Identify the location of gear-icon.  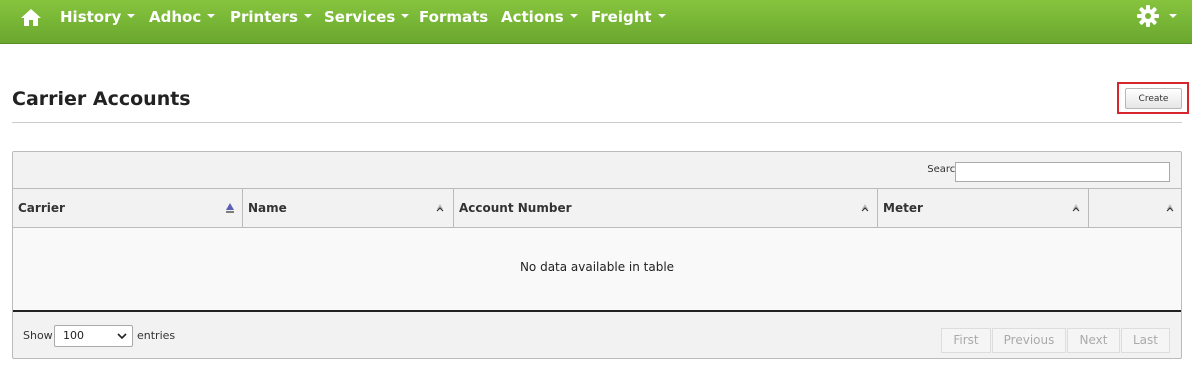
(1148, 16).